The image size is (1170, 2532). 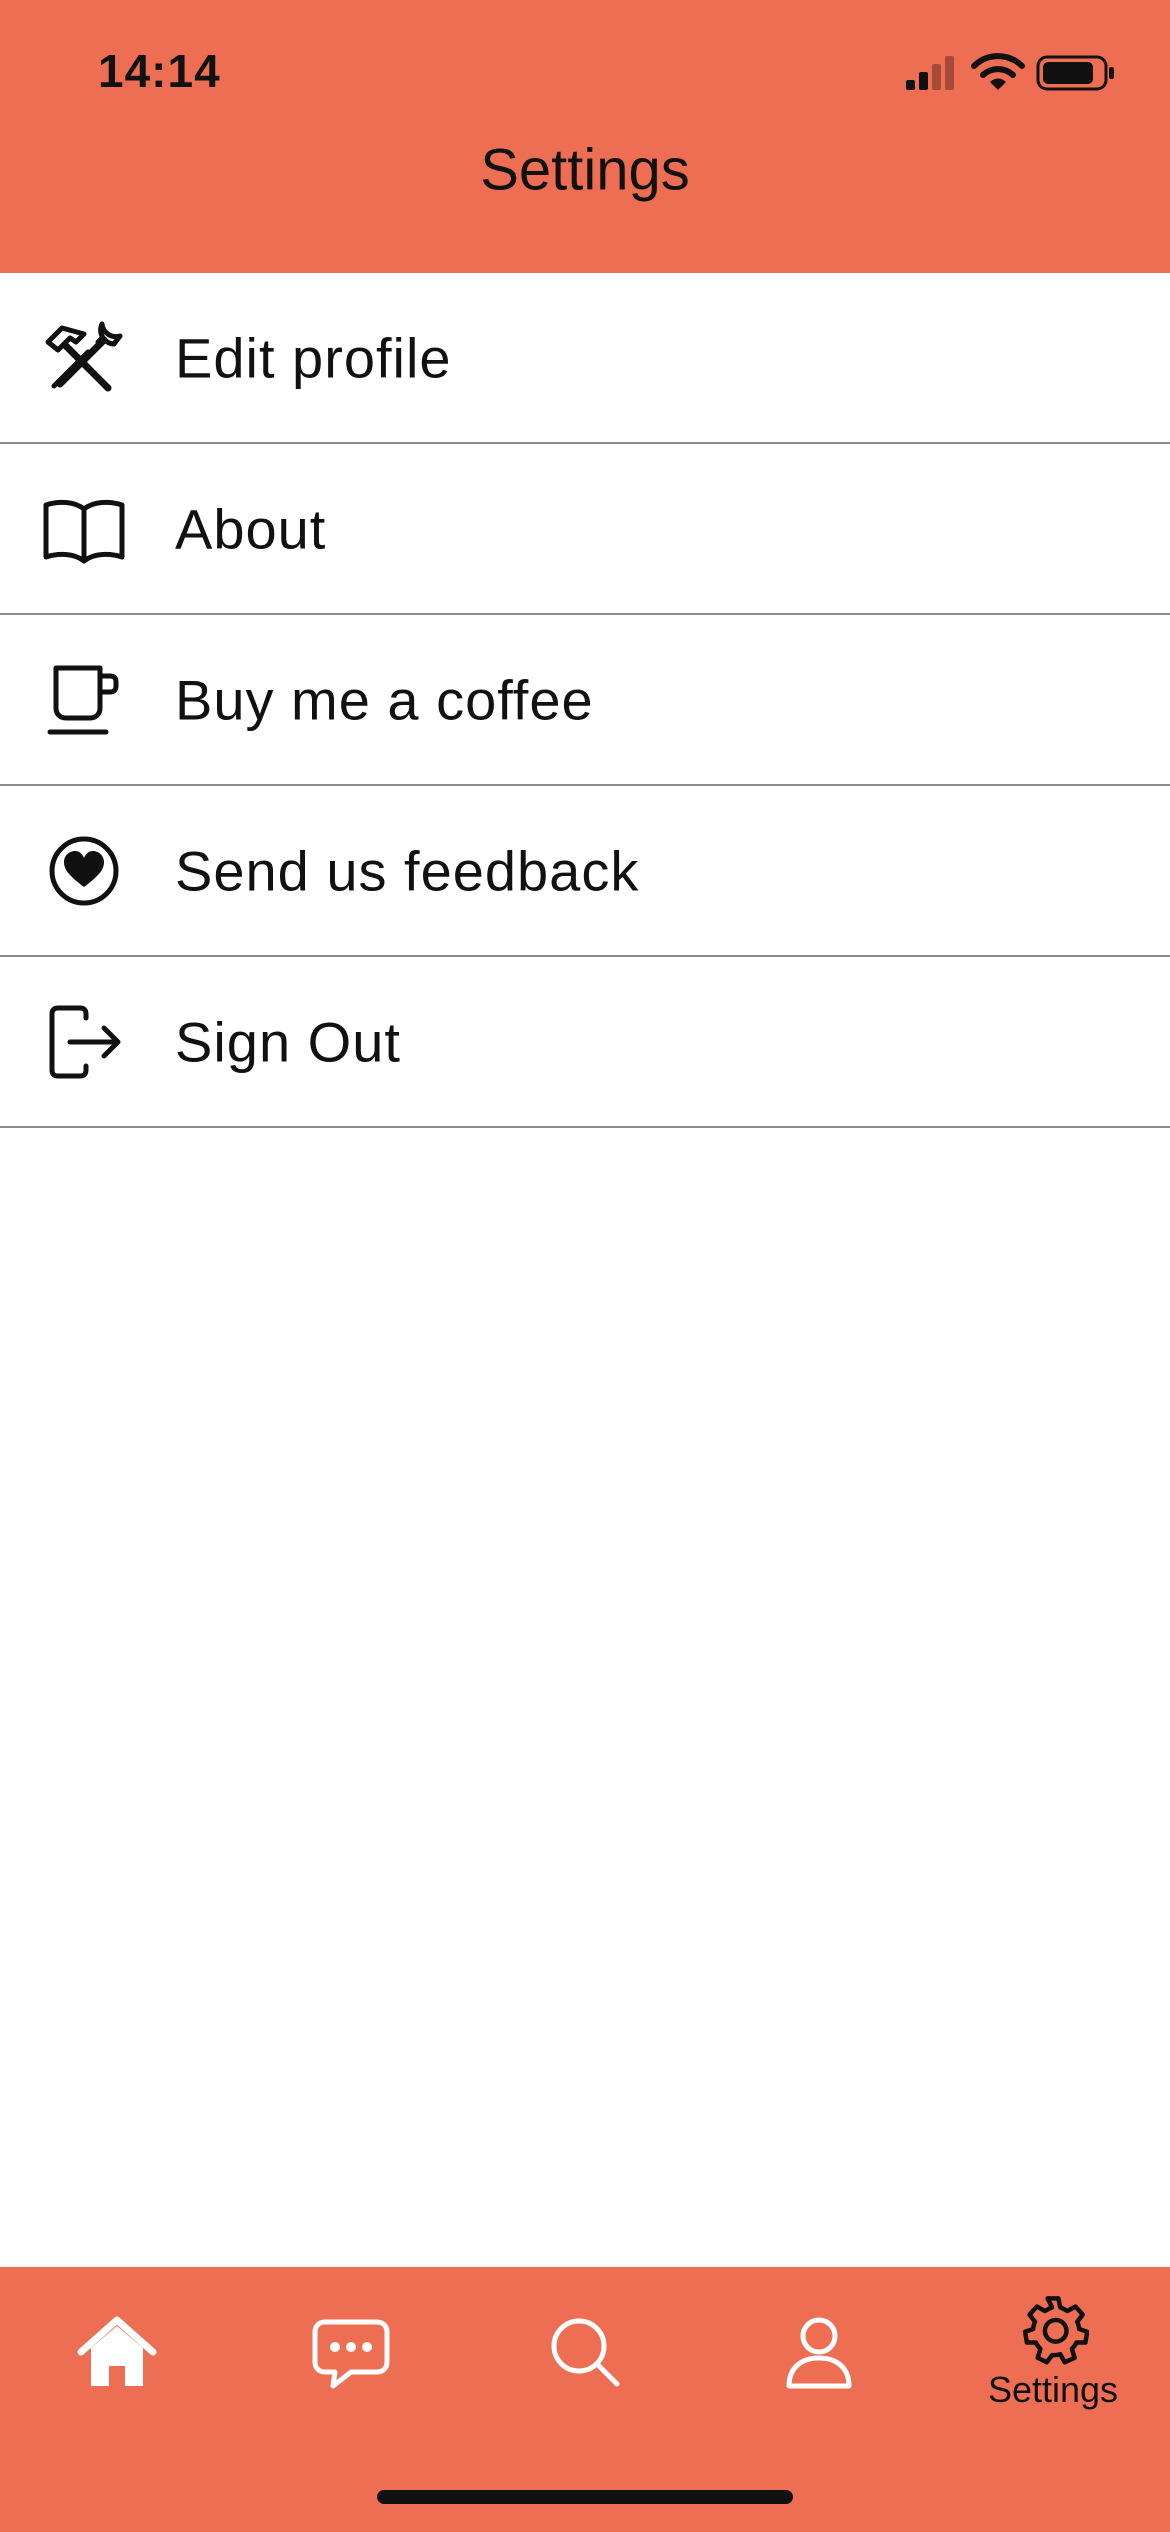 I want to click on tab-profile, so click(x=819, y=2352).